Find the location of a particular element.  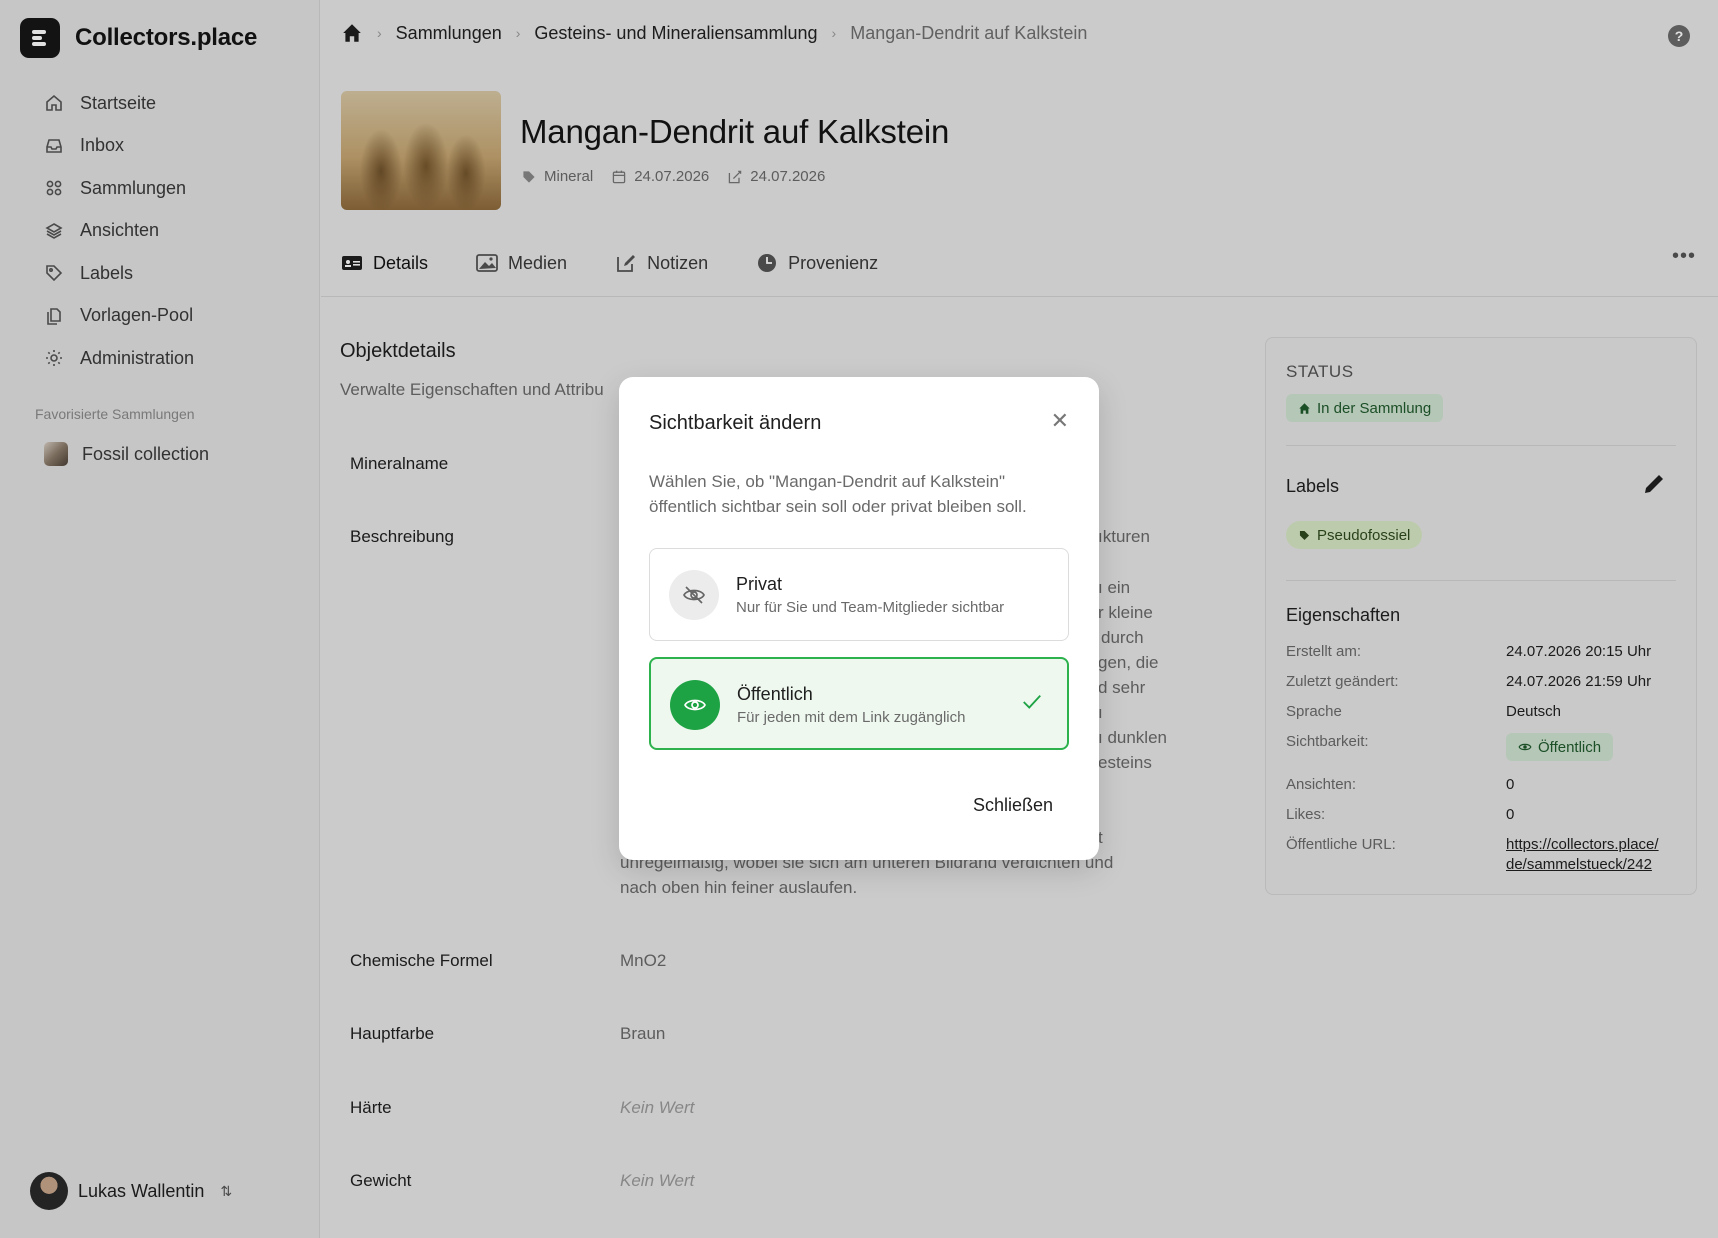

option-title: Privat is located at coordinates (759, 584).